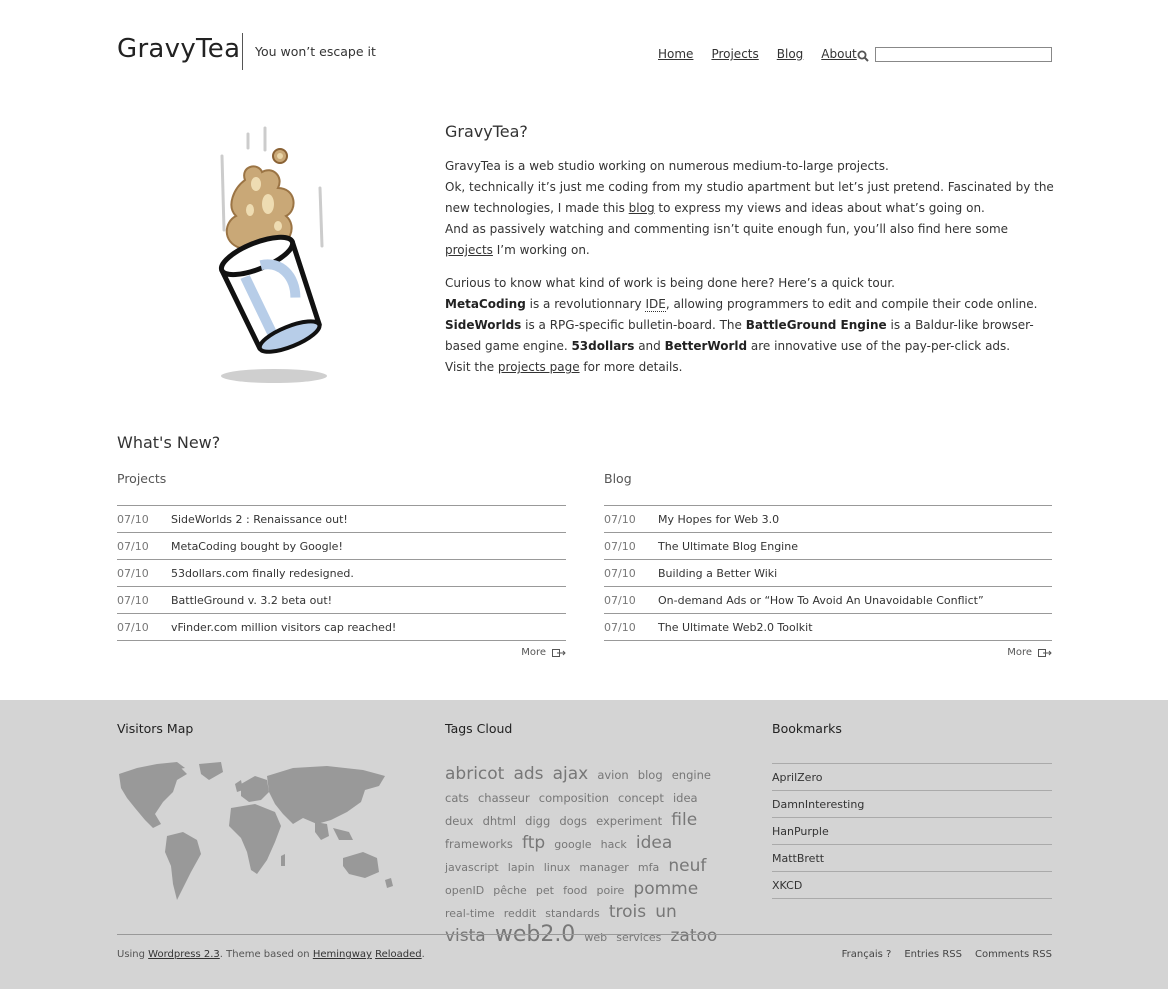 The width and height of the screenshot is (1168, 989). I want to click on wordpress-link: Wordpress 2.3, so click(184, 954).